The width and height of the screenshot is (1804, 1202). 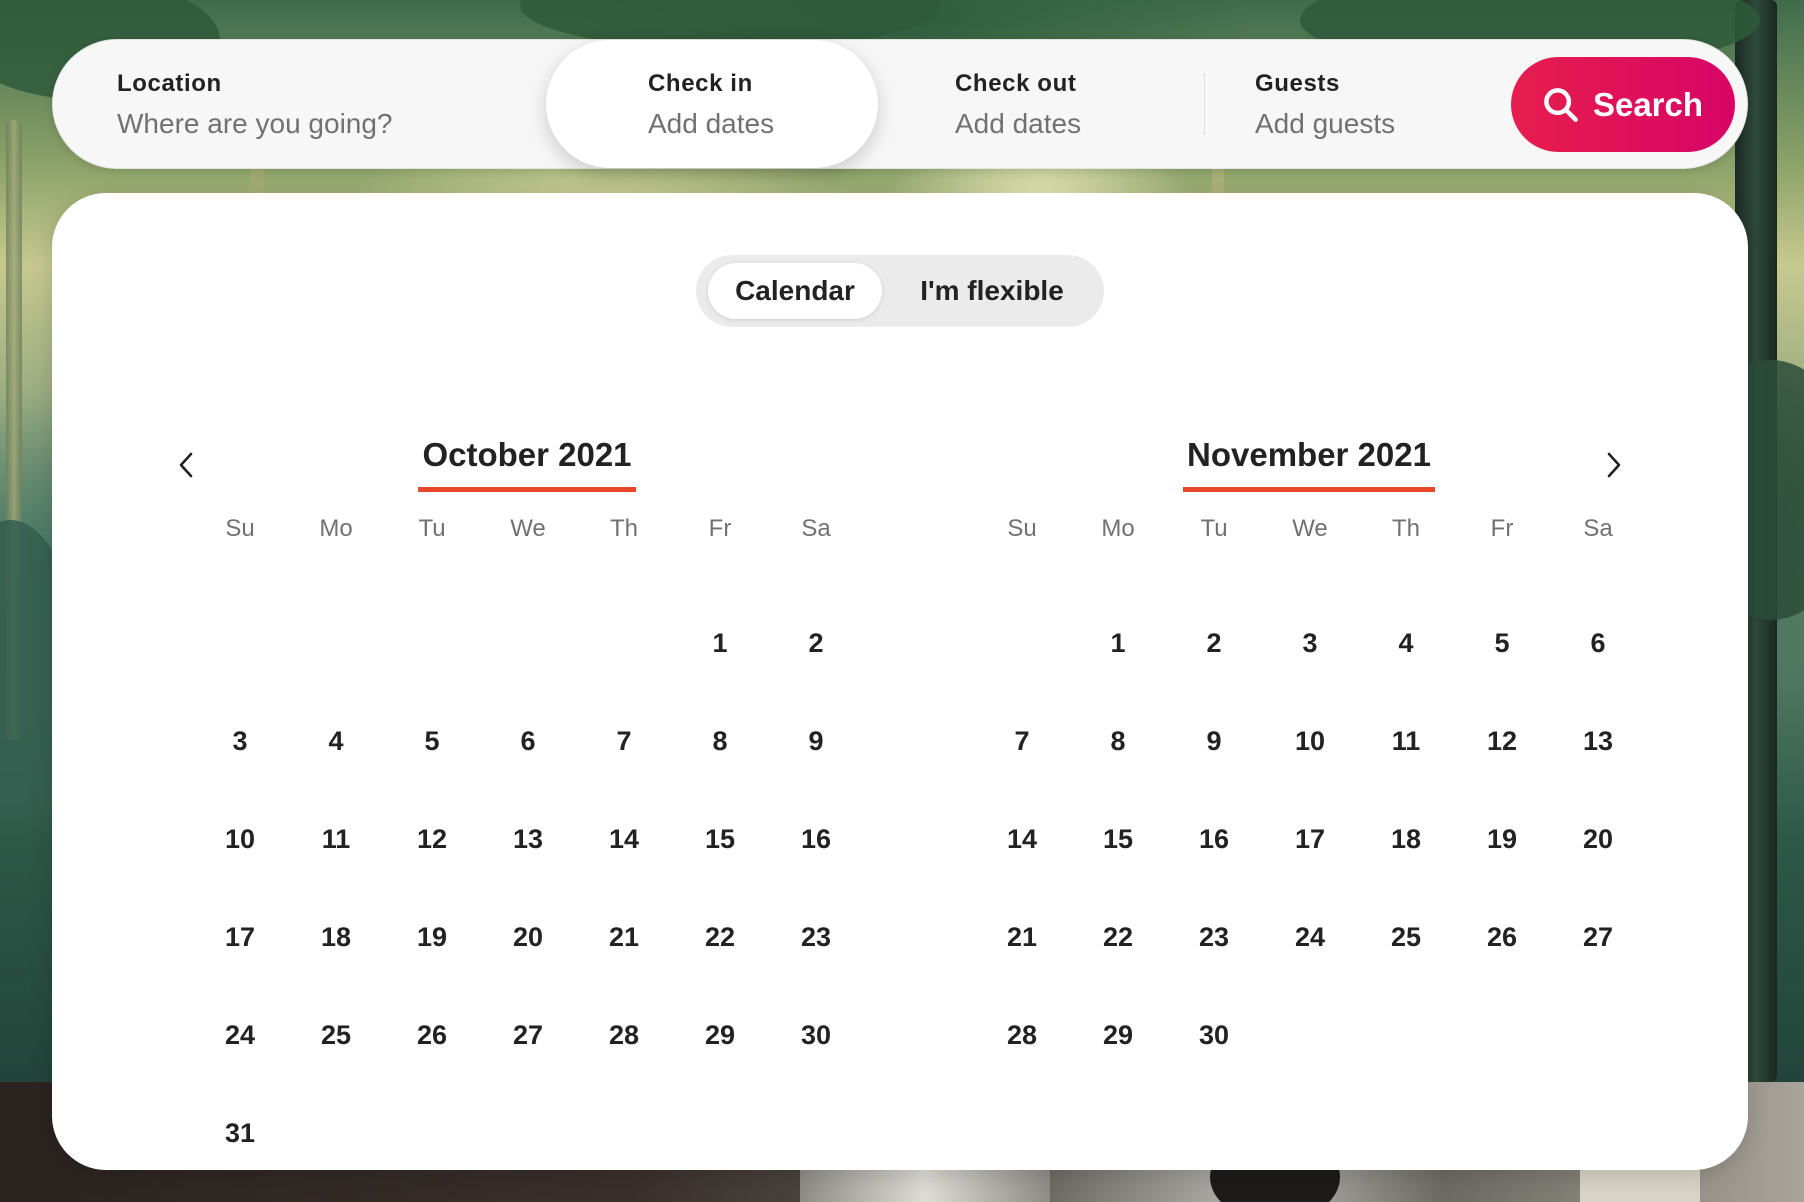 What do you see at coordinates (1561, 104) in the screenshot?
I see `search-icon` at bounding box center [1561, 104].